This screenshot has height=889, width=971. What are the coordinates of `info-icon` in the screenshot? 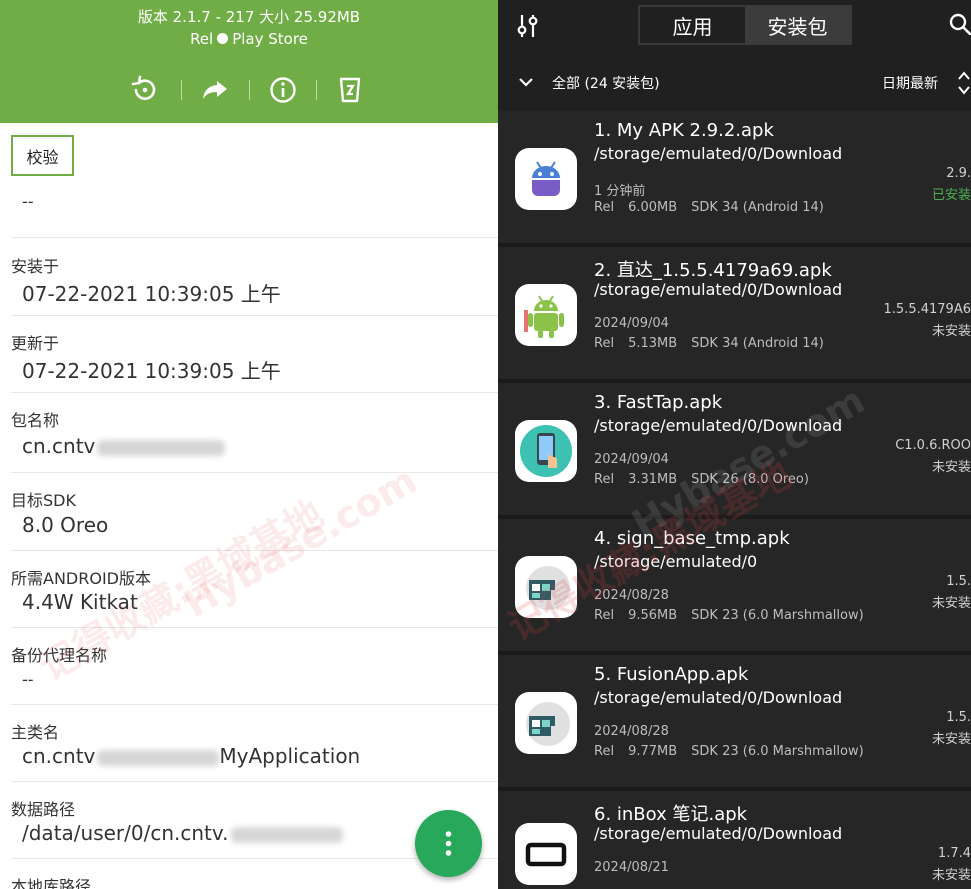 It's located at (283, 90).